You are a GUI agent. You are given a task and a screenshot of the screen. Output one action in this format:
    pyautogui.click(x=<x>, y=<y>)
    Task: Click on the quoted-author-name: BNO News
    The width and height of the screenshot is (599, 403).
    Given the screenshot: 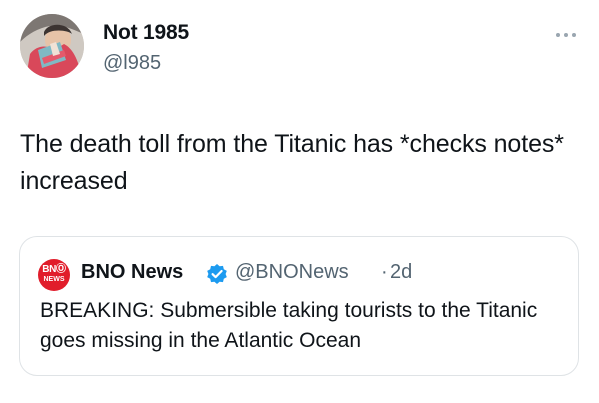 What is the action you would take?
    pyautogui.click(x=132, y=272)
    